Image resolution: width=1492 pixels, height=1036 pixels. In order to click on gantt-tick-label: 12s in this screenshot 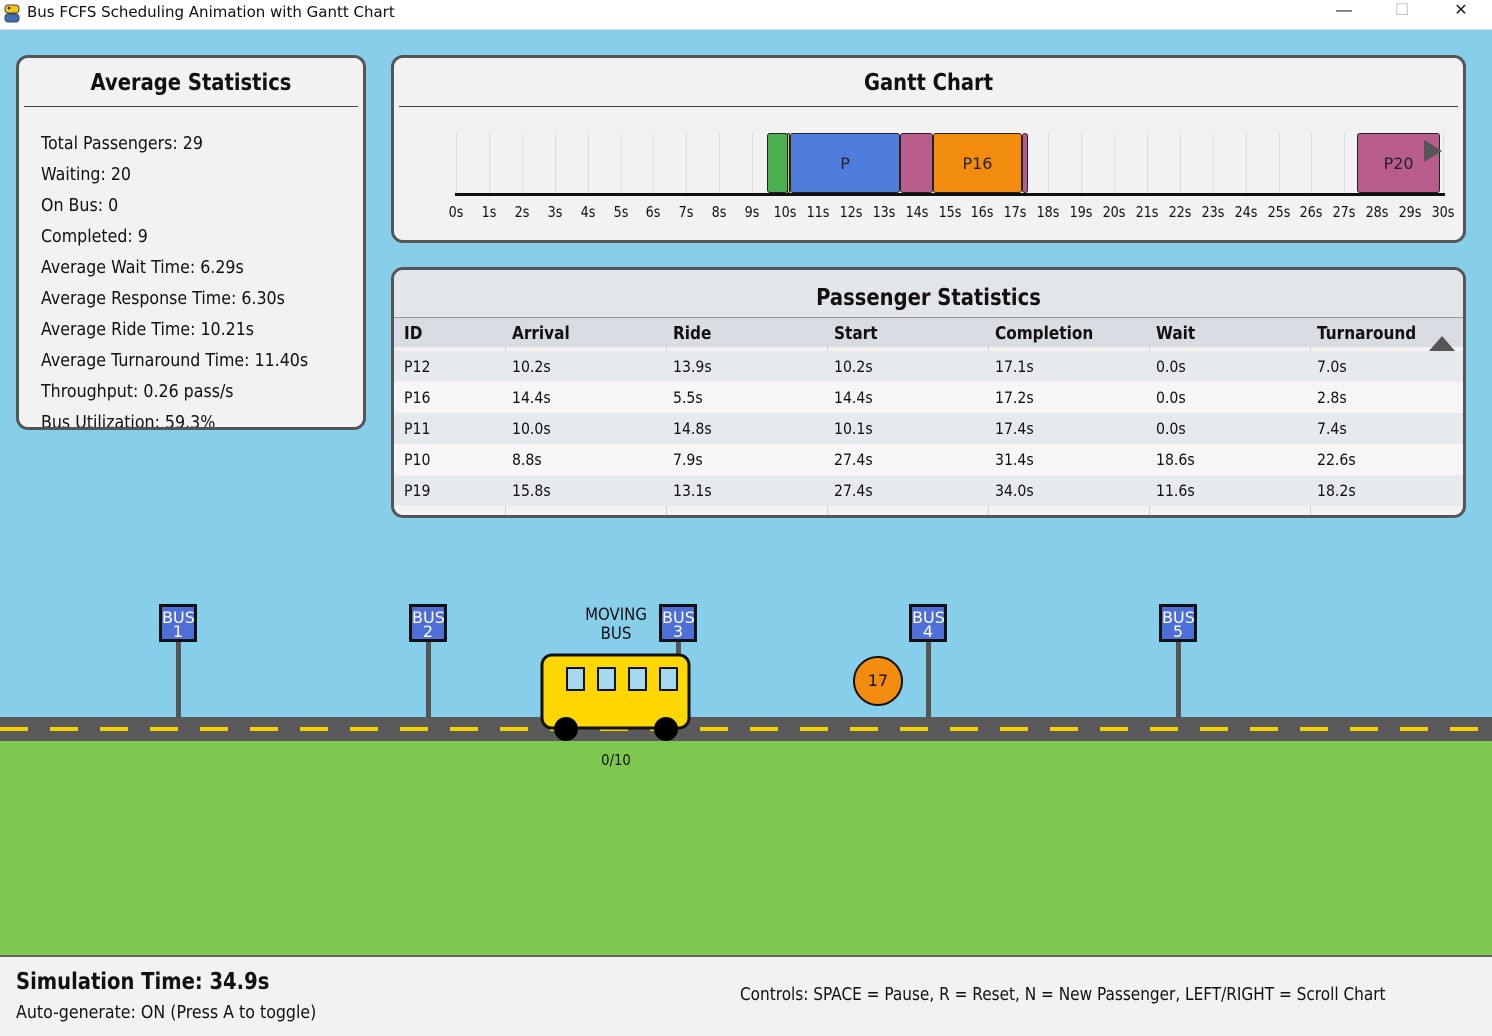, I will do `click(851, 212)`.